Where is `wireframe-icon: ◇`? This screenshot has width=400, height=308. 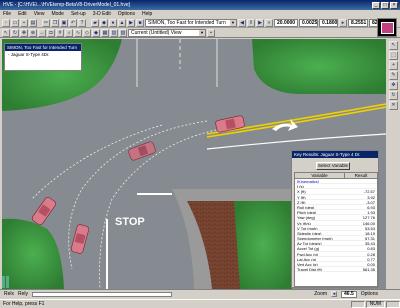 wireframe-icon: ◇ is located at coordinates (87, 32).